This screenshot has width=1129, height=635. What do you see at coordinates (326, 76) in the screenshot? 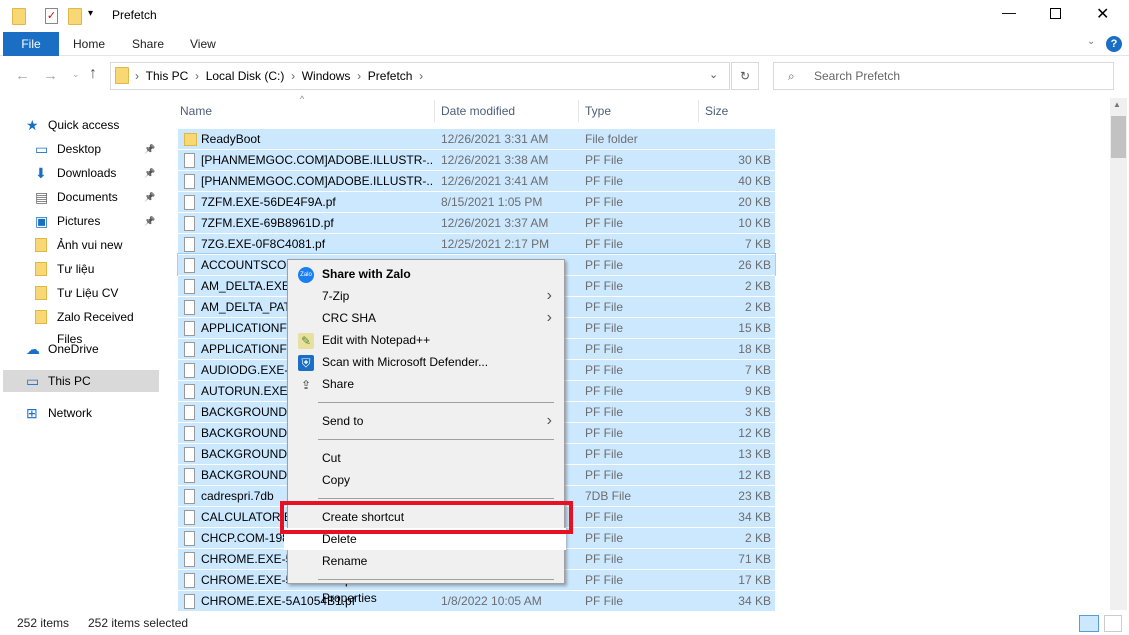
I see `crumb-windows: Windows` at bounding box center [326, 76].